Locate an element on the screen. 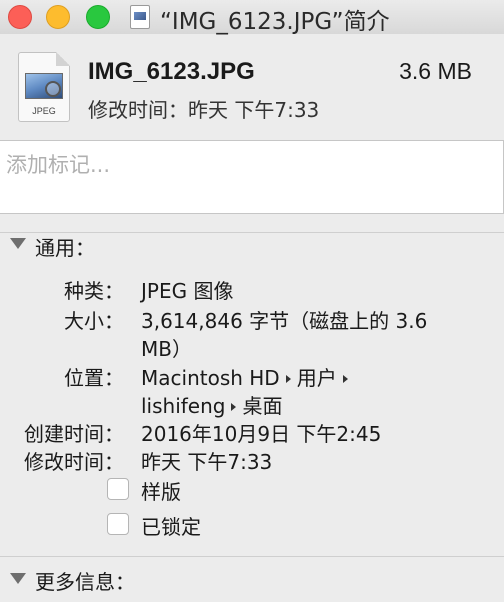 Image resolution: width=504 pixels, height=602 pixels. file-modified-summary: 修改时间：昨天 下午7:33 is located at coordinates (204, 110).